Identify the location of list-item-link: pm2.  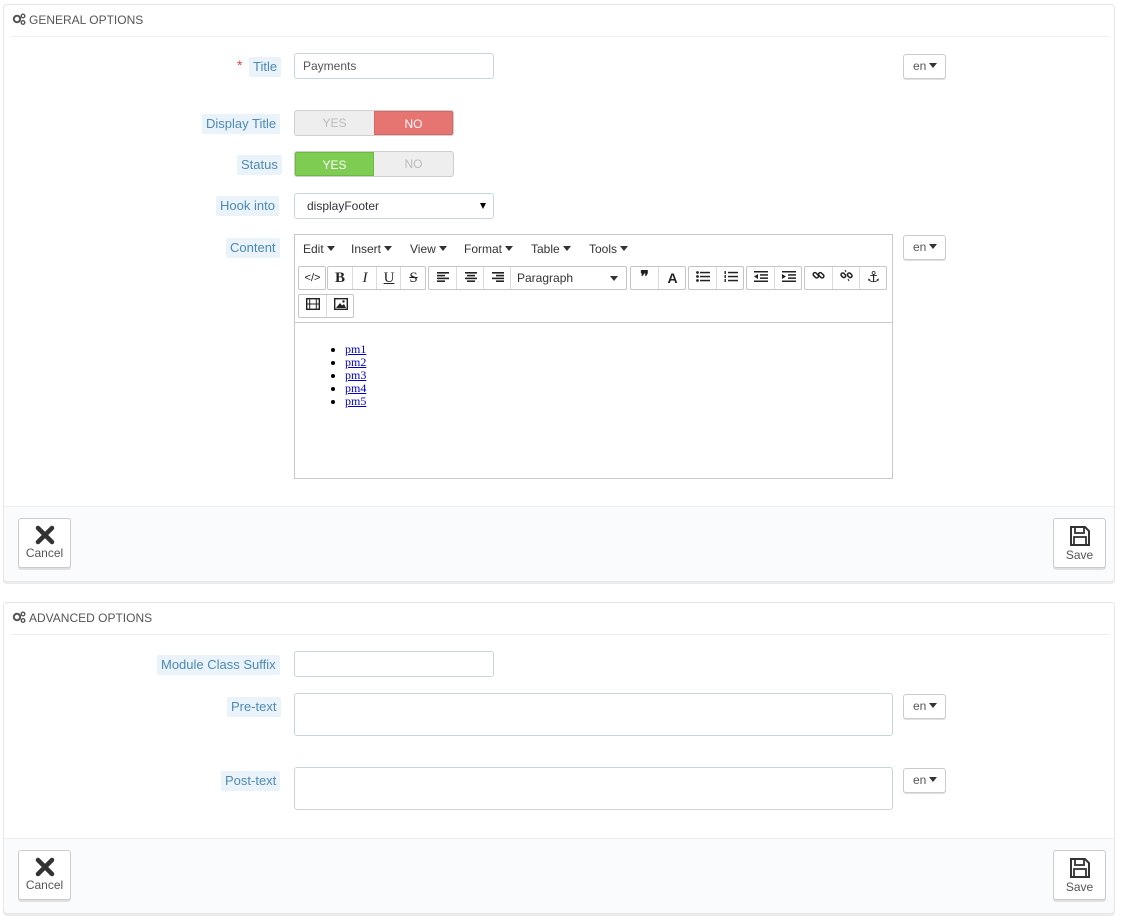
(355, 362).